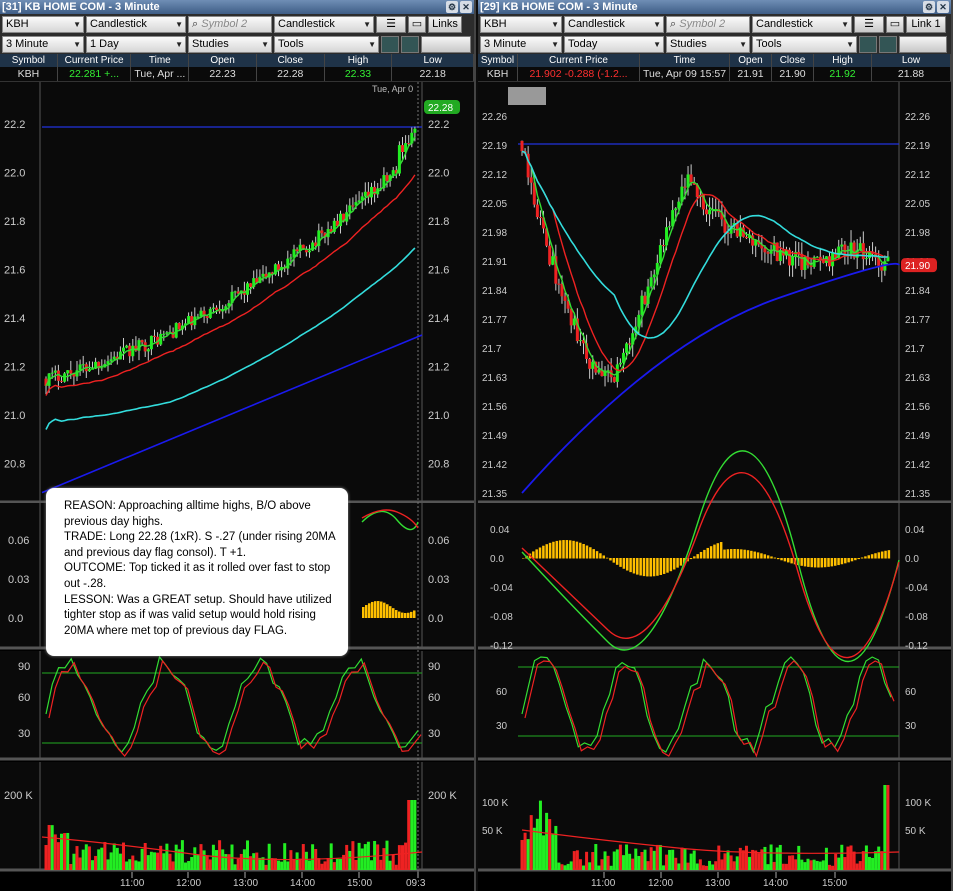  I want to click on right-title-bar: [29] KB HOME COM - 3 Minute ⚙ ✕, so click(714, 7).